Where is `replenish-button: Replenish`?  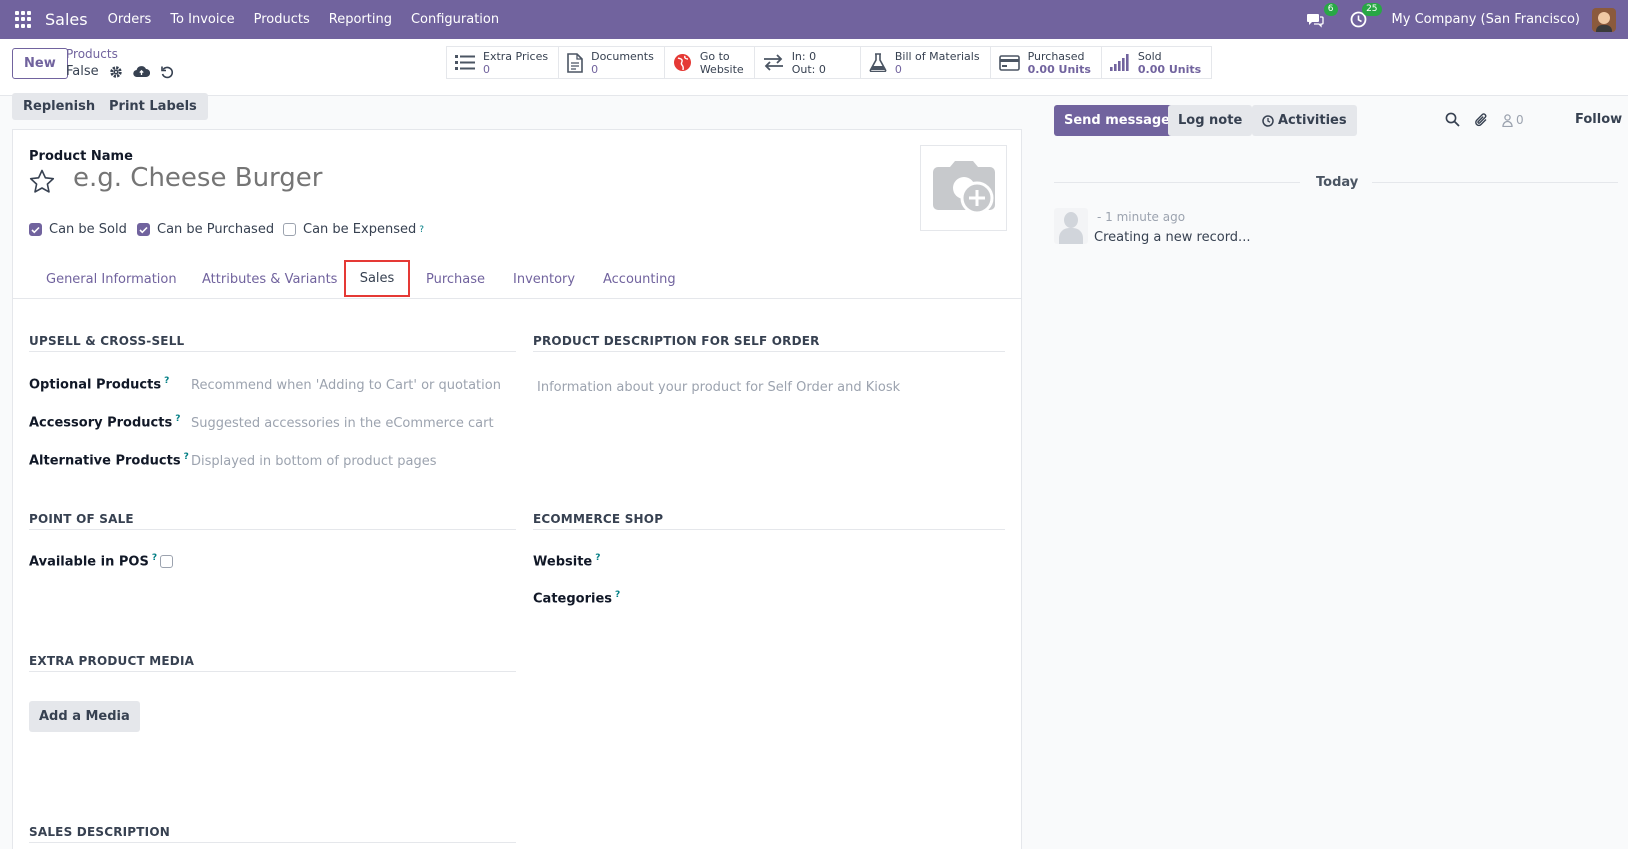 replenish-button: Replenish is located at coordinates (59, 106).